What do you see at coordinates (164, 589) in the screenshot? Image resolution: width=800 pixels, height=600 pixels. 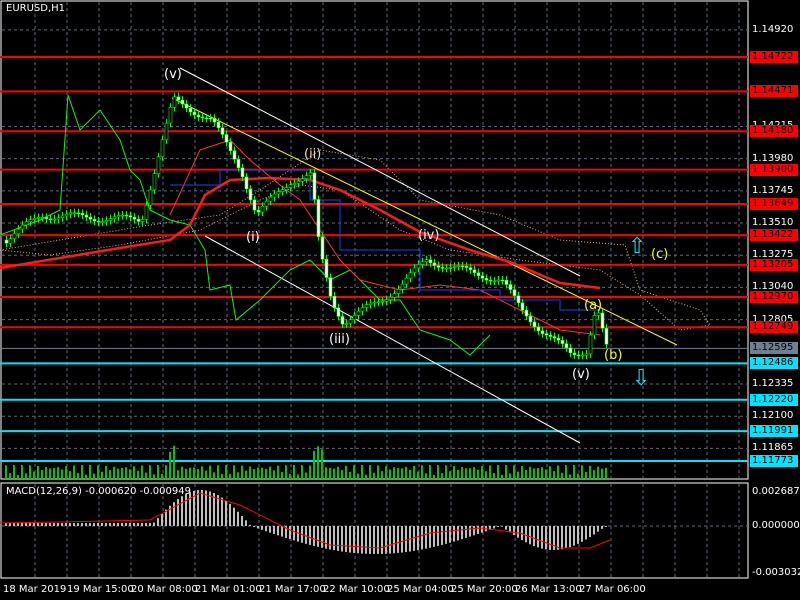 I see `time-axis-label: 20 Mar 08:00` at bounding box center [164, 589].